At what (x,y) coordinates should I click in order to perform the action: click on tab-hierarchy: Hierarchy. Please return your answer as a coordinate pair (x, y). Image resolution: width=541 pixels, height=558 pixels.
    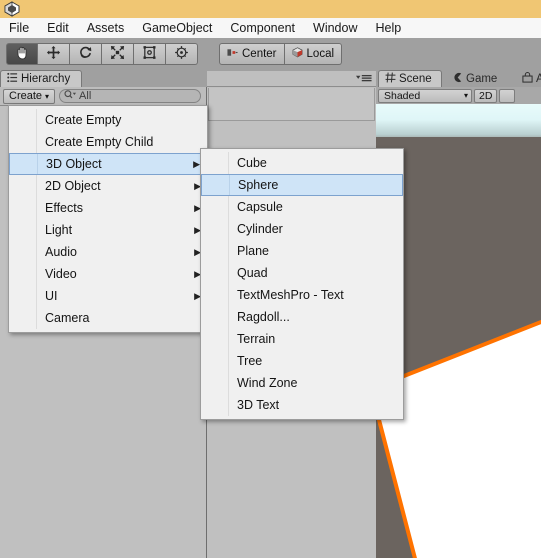
    Looking at the image, I should click on (41, 78).